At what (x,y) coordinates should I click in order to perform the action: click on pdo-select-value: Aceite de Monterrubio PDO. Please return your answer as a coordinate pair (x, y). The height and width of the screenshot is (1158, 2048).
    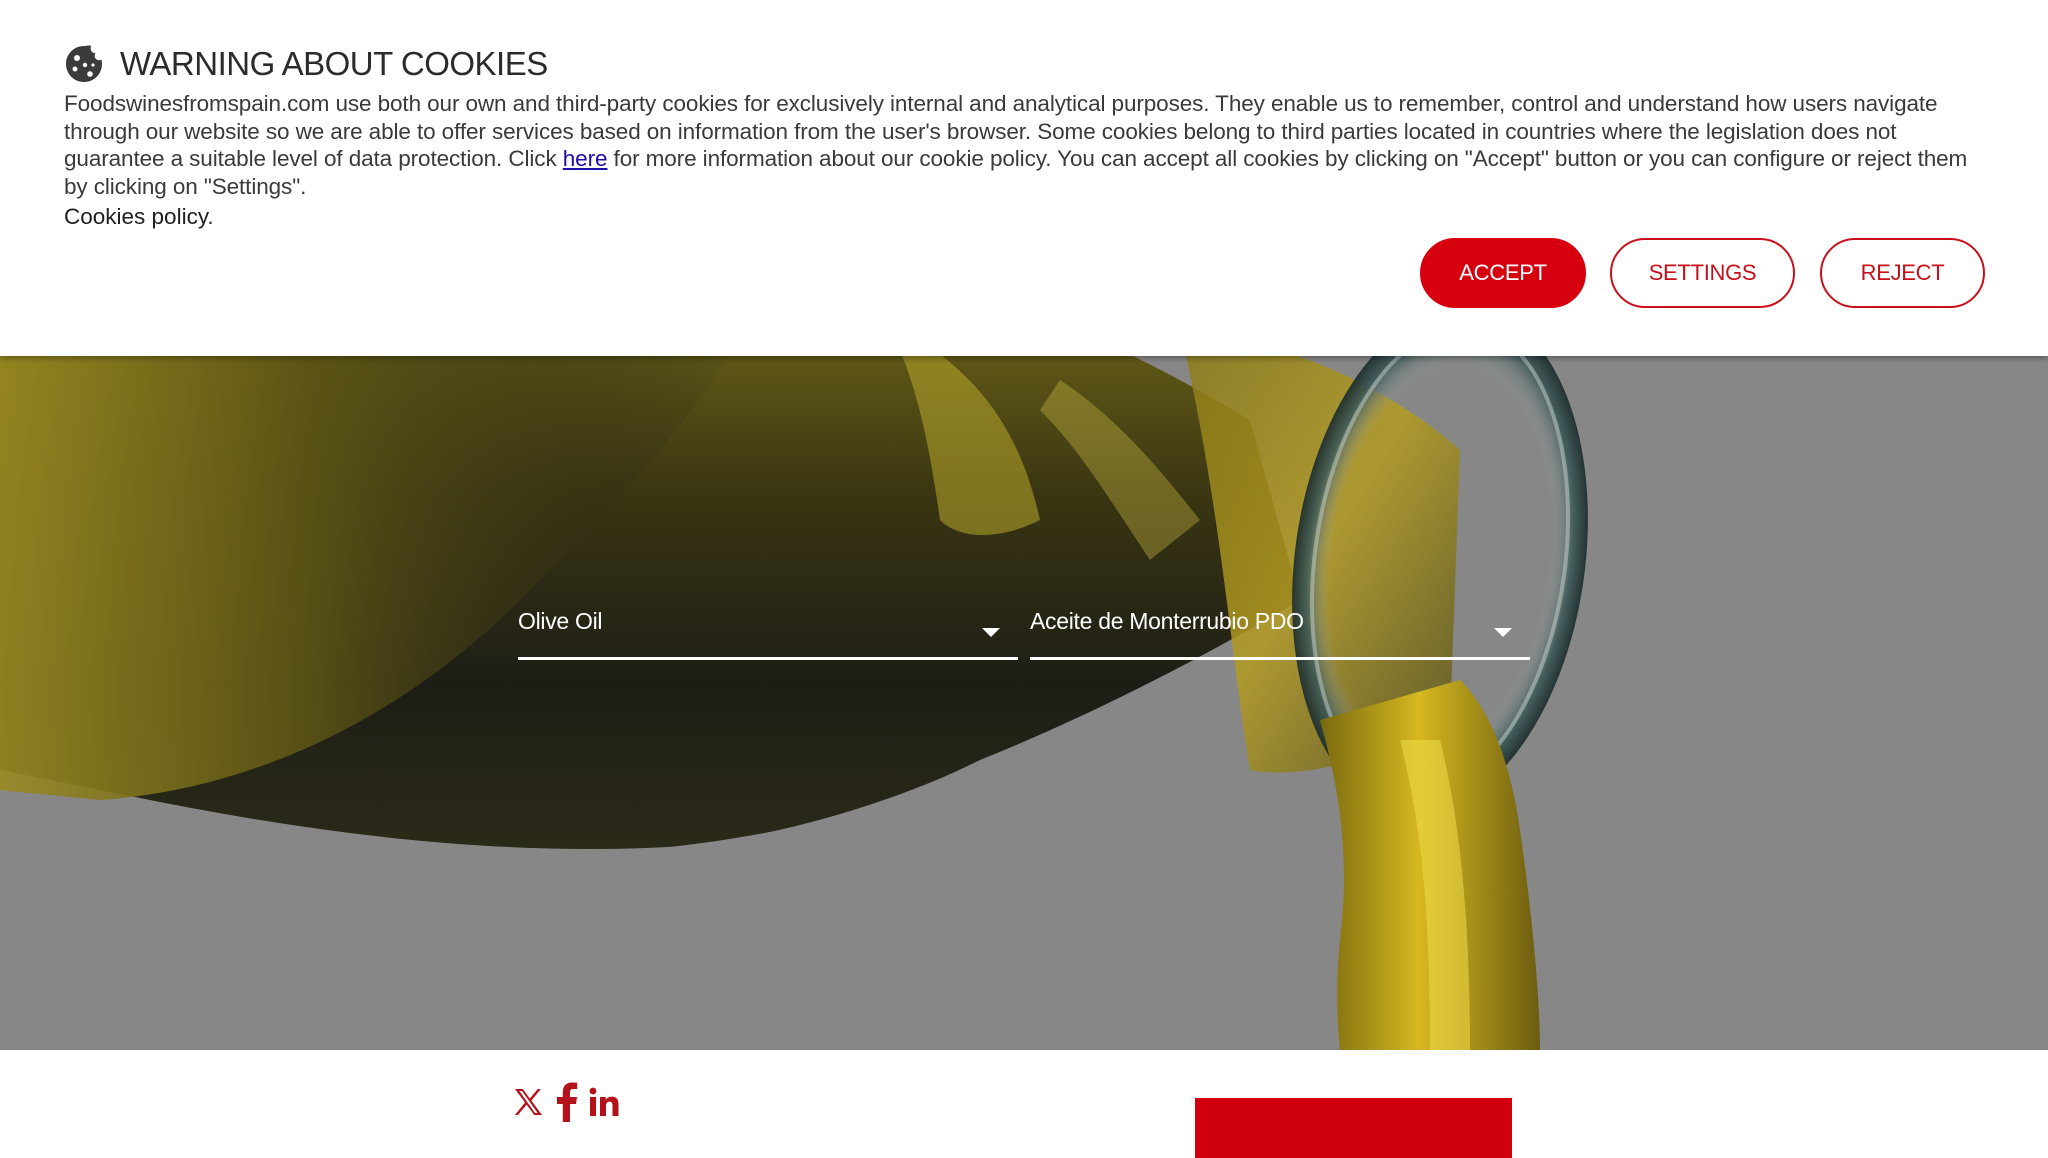
    Looking at the image, I should click on (1167, 621).